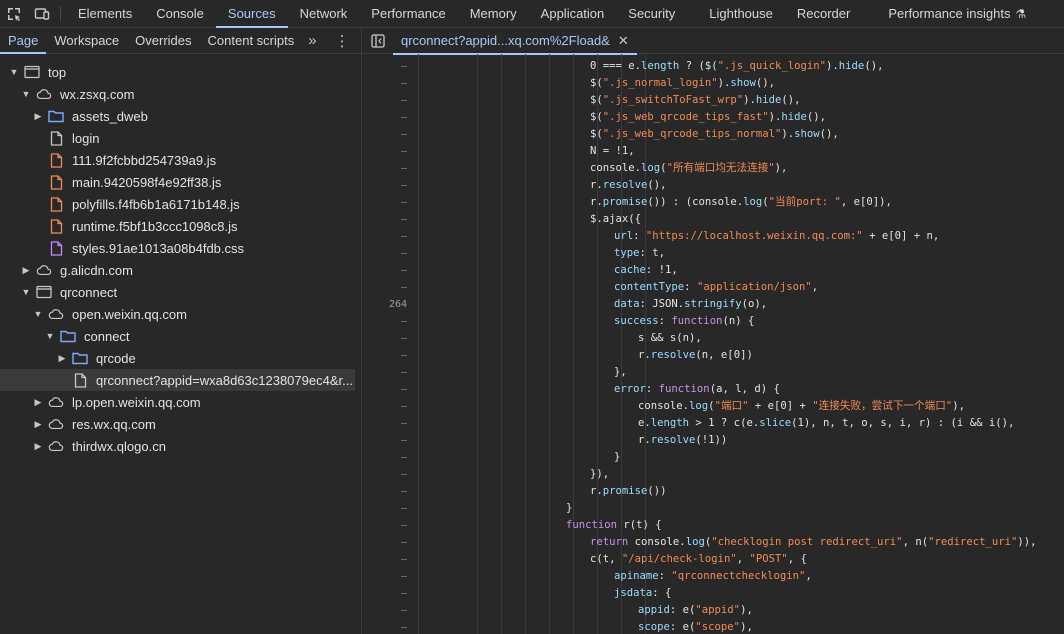 This screenshot has height=634, width=1064. I want to click on tree-item: 111.9f2fcbbd254739a9.js, so click(180, 160).